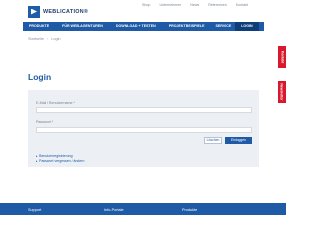  I want to click on forgot-password-label: Passwort vergessen / ändern, so click(62, 160).